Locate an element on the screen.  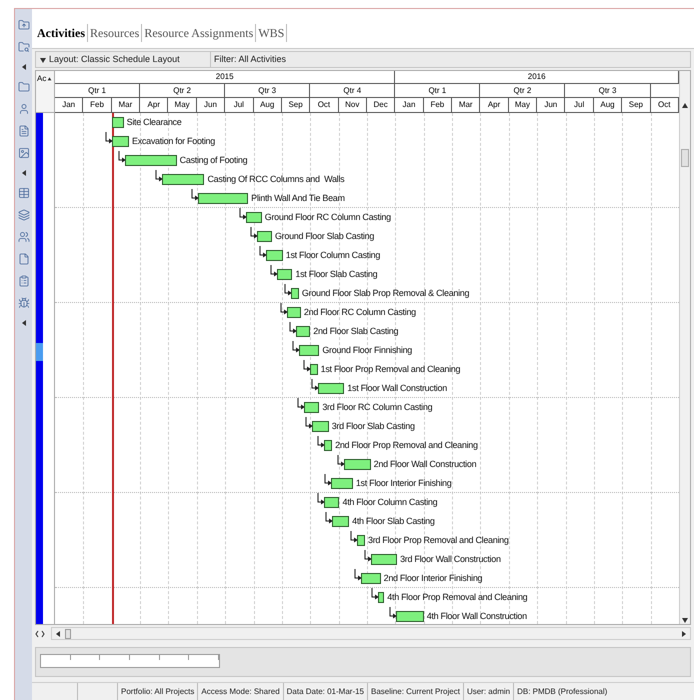
users-icon is located at coordinates (24, 237).